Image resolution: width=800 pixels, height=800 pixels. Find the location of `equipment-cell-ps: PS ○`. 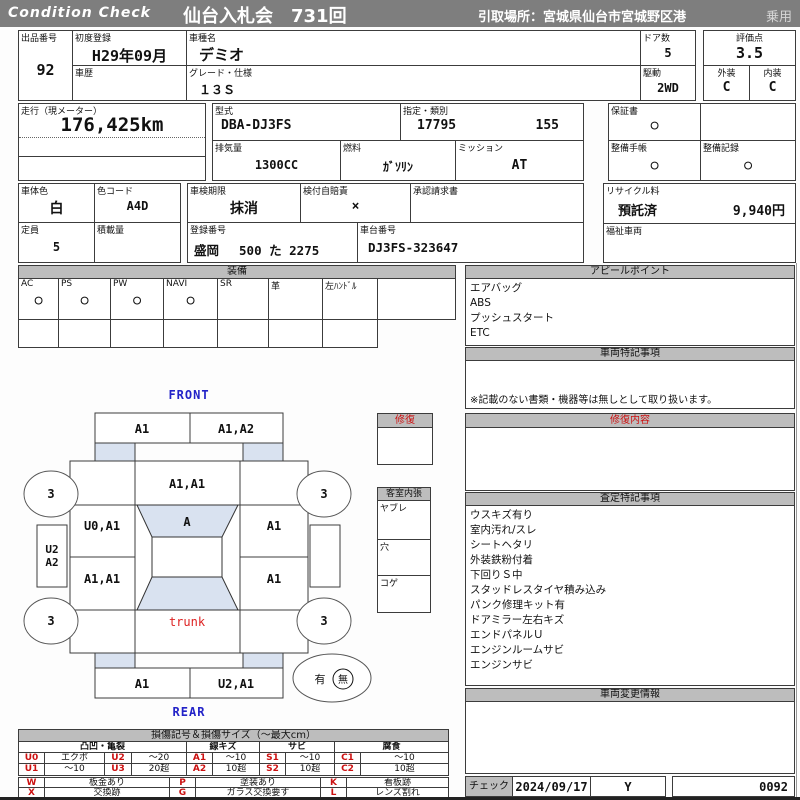

equipment-cell-ps: PS ○ is located at coordinates (84, 299).